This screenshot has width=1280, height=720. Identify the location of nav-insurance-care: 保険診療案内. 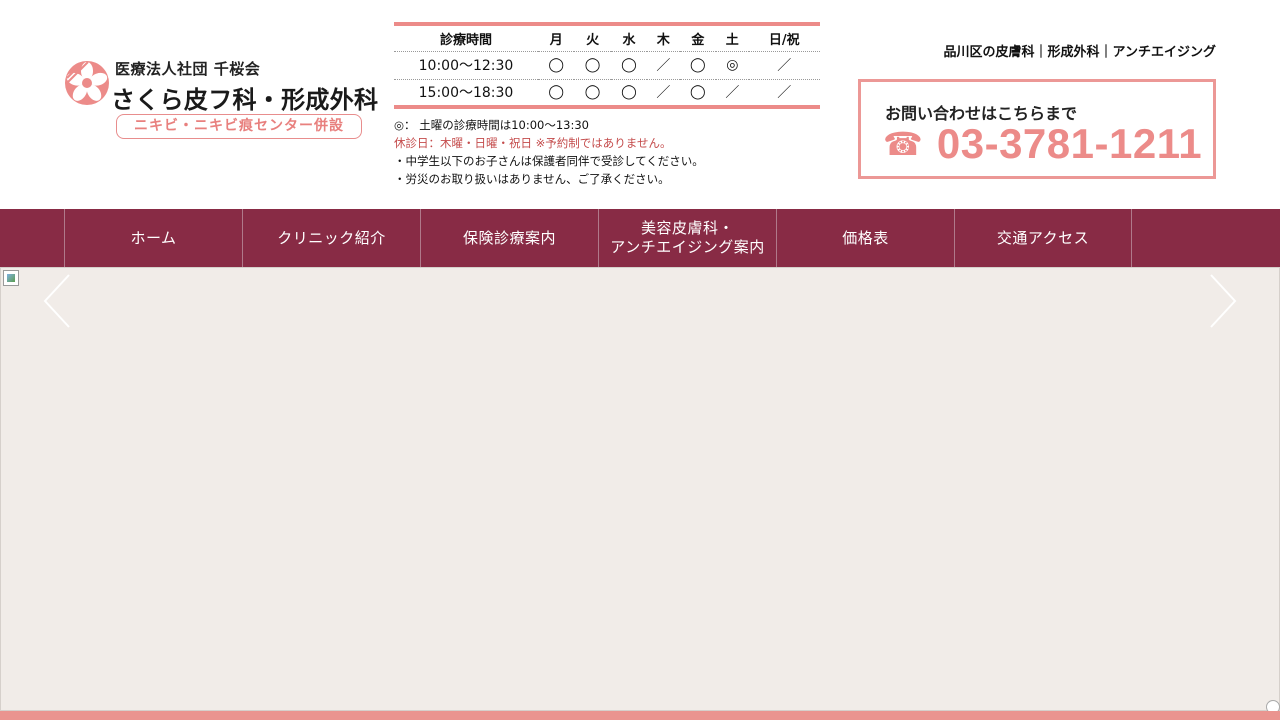
(509, 238).